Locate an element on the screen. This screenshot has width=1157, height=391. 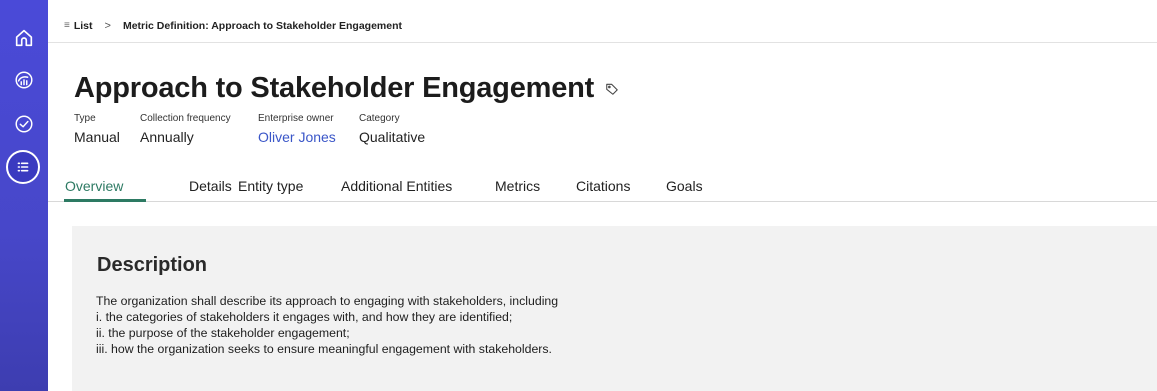
chart-globe-icon is located at coordinates (24, 80).